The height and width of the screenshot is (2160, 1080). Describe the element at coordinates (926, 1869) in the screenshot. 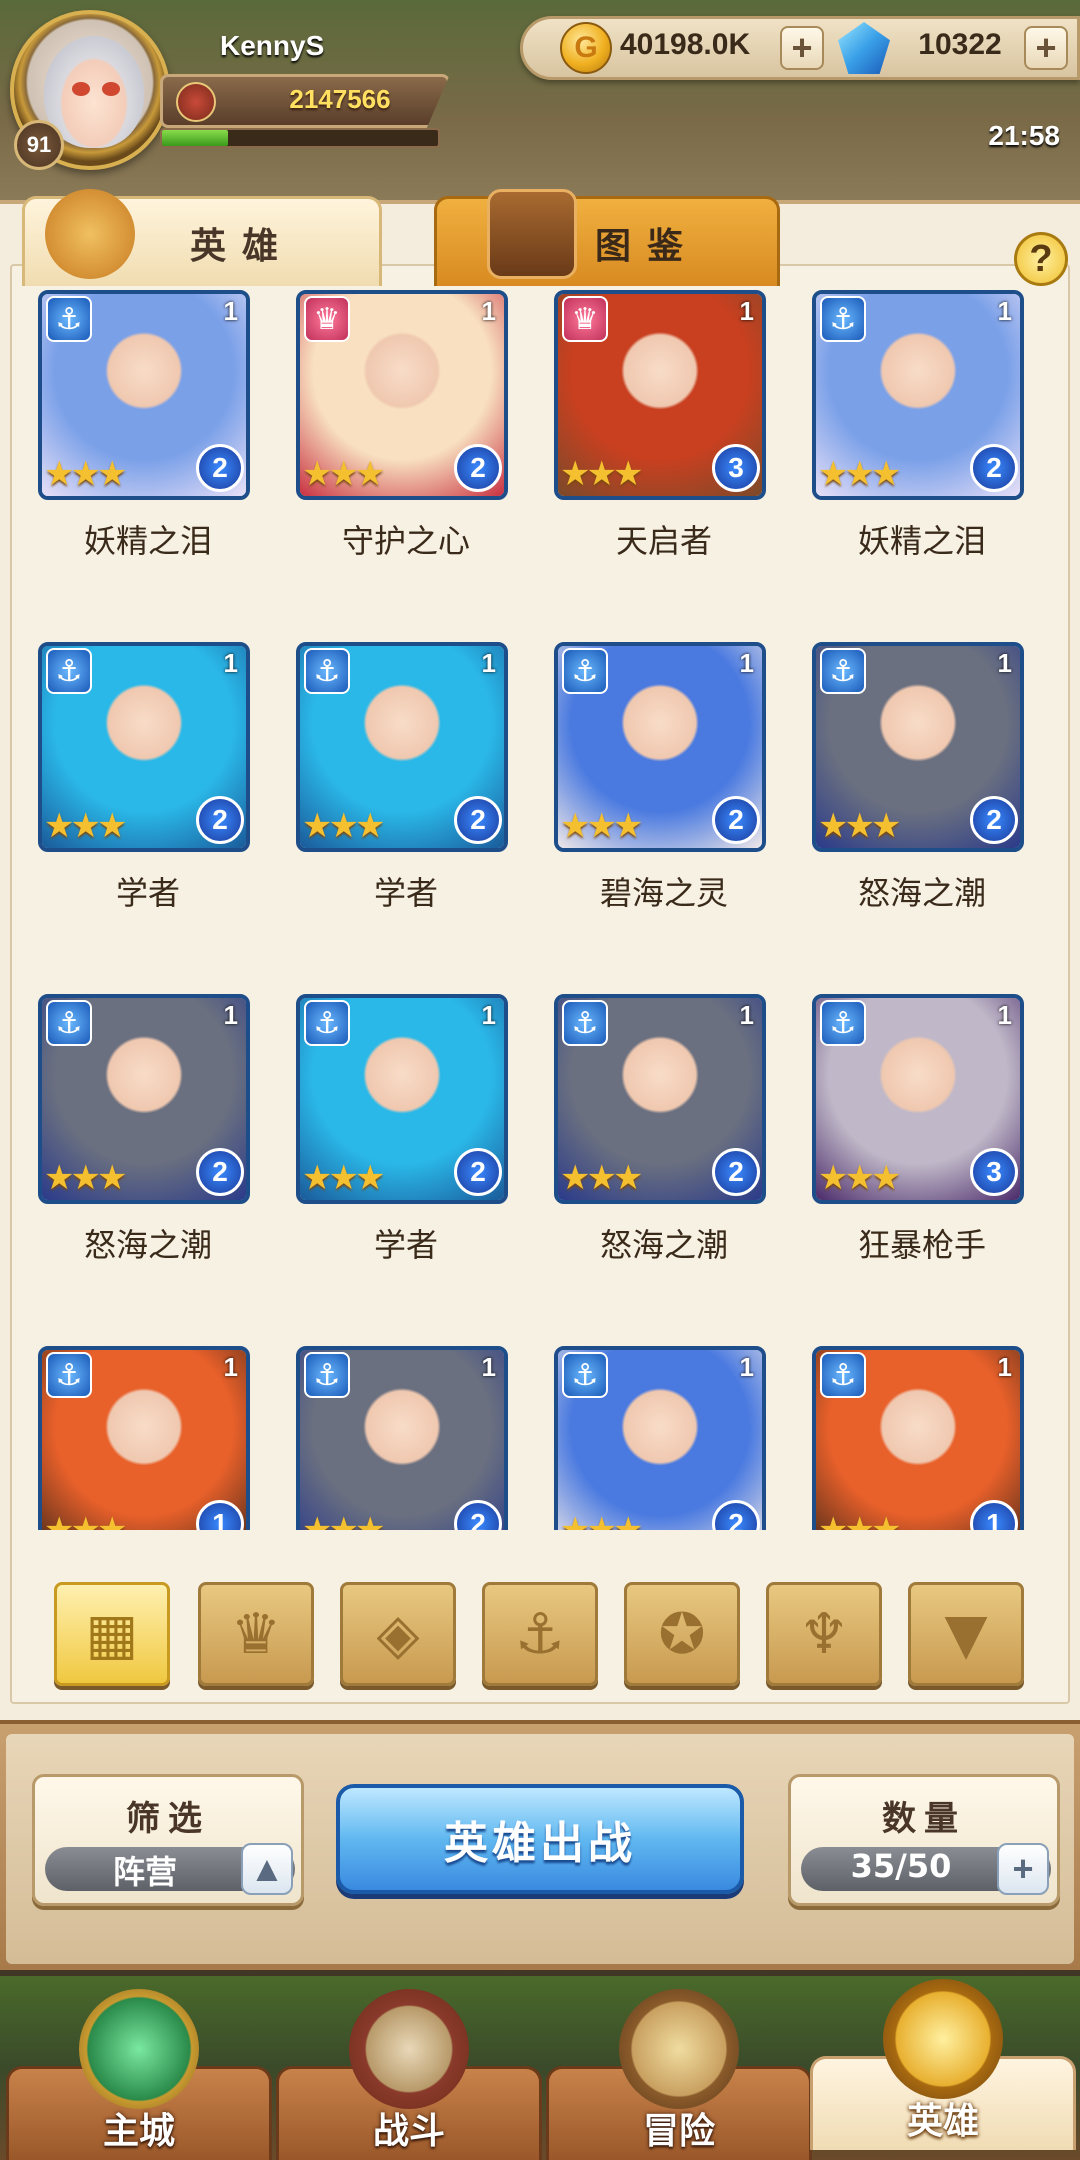

I see `hero-count-pill: 35/50 +` at that location.